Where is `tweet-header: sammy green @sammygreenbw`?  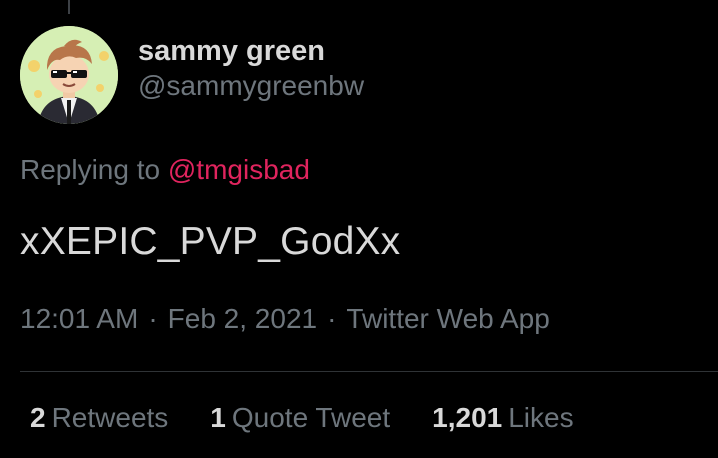 tweet-header: sammy green @sammygreenbw is located at coordinates (192, 75).